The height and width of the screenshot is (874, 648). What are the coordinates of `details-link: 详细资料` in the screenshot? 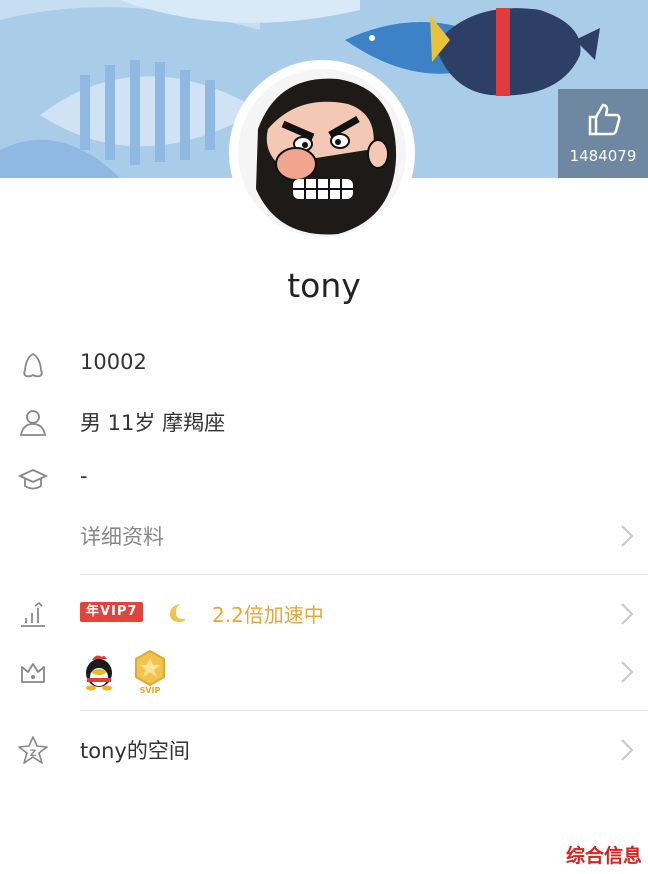 It's located at (122, 536).